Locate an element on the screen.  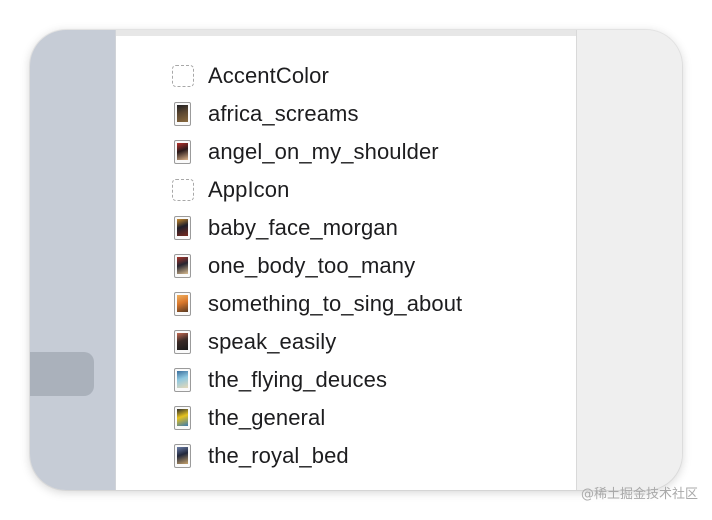
asset-label: the_flying_deuces is located at coordinates (298, 379).